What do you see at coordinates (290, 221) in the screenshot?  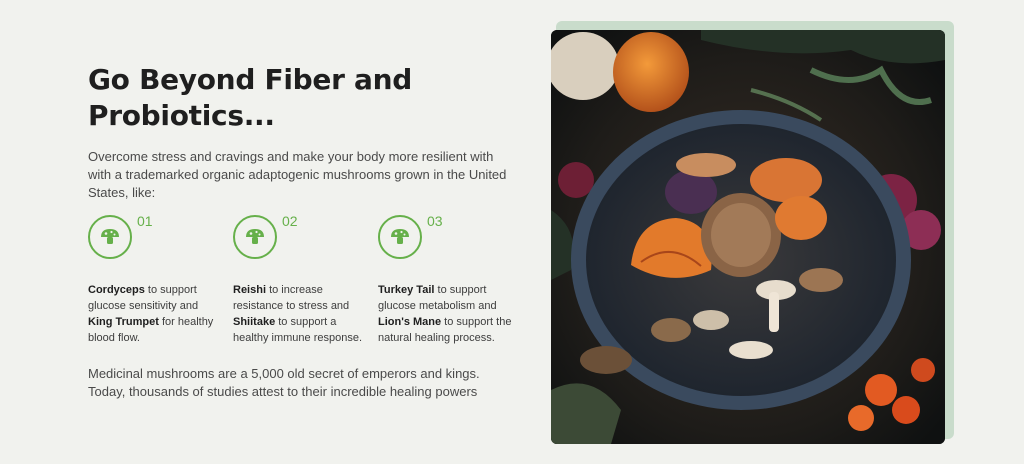 I see `feature-number: 02` at bounding box center [290, 221].